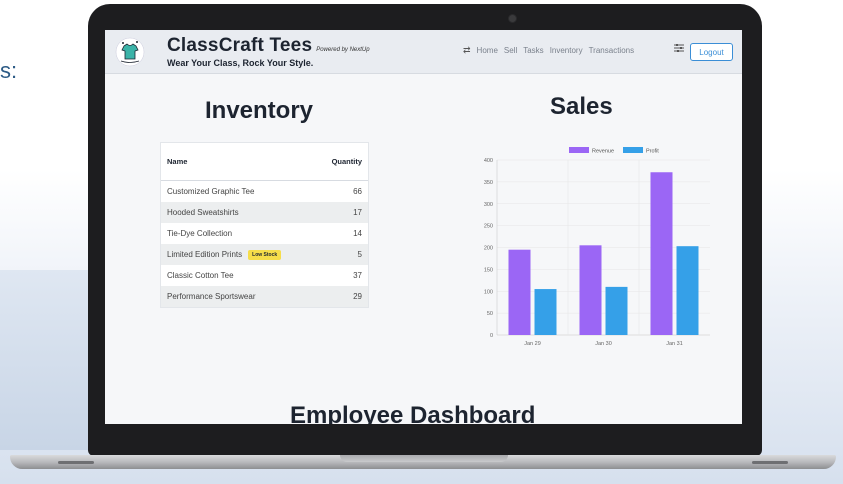 This screenshot has width=843, height=484. What do you see at coordinates (488, 183) in the screenshot?
I see `y-tick-label: 350` at bounding box center [488, 183].